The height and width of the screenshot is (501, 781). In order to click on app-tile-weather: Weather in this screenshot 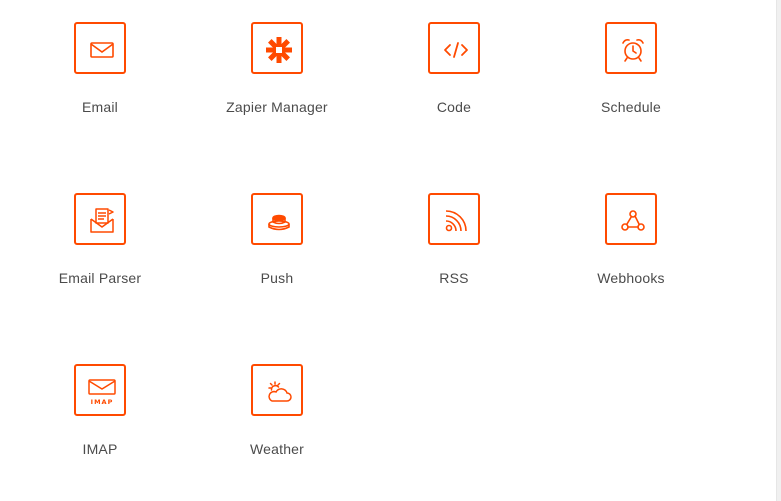, I will do `click(277, 402)`.